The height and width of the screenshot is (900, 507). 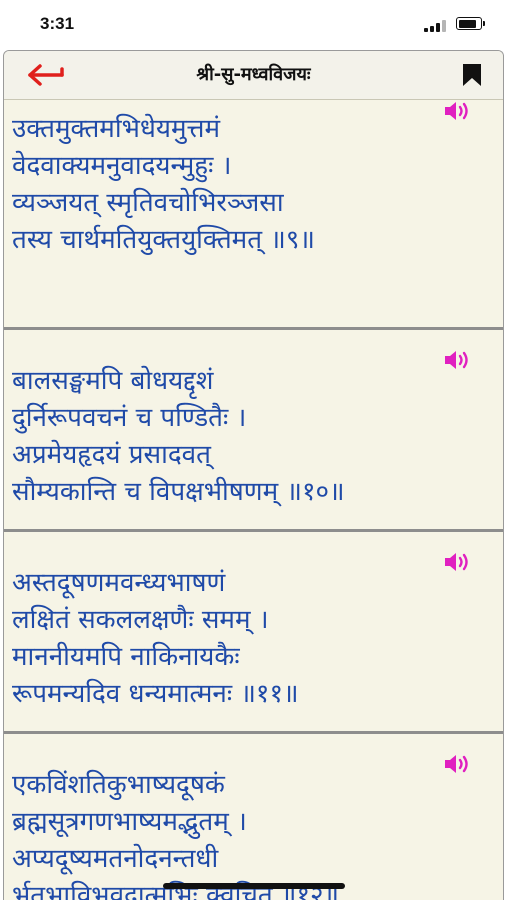 What do you see at coordinates (254, 886) in the screenshot?
I see `home-indicator` at bounding box center [254, 886].